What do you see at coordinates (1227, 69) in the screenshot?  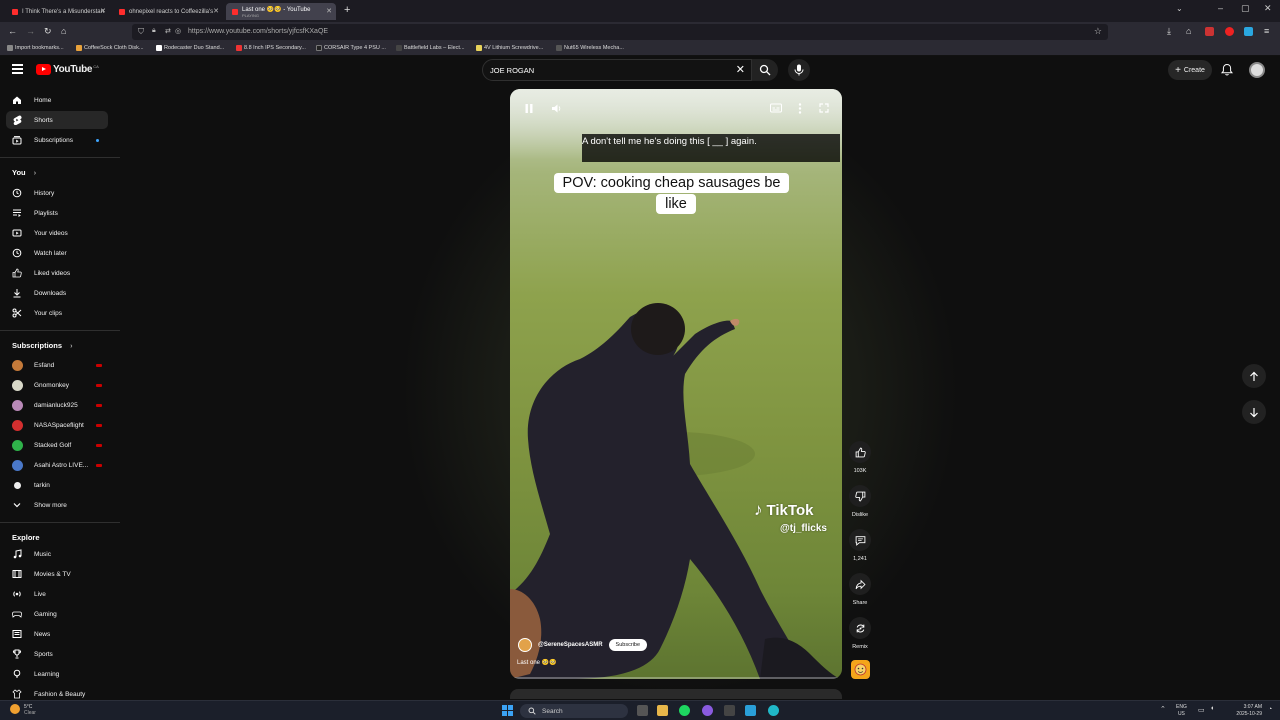 I see `notifications-bell-icon` at bounding box center [1227, 69].